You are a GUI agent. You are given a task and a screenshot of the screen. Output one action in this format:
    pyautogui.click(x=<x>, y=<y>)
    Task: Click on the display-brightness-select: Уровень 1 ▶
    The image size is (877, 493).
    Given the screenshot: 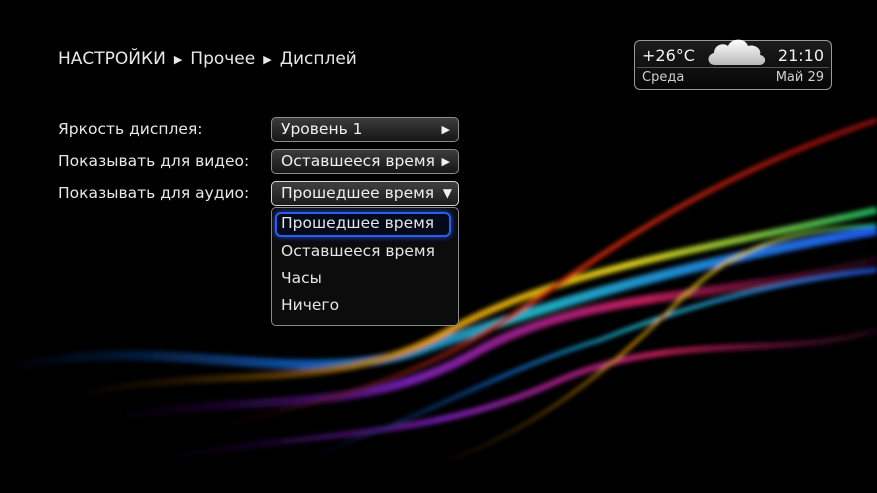 What is the action you would take?
    pyautogui.click(x=365, y=129)
    